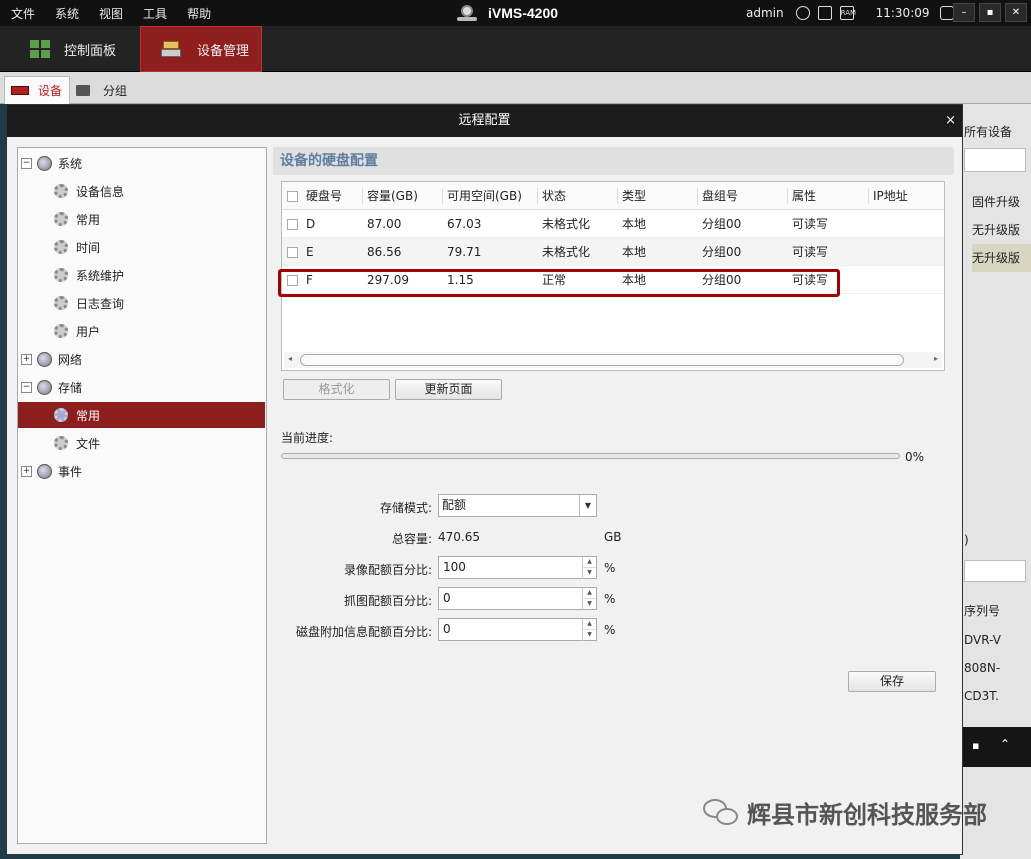 This screenshot has height=859, width=1031. I want to click on total-capacity-unit: GB, so click(613, 537).